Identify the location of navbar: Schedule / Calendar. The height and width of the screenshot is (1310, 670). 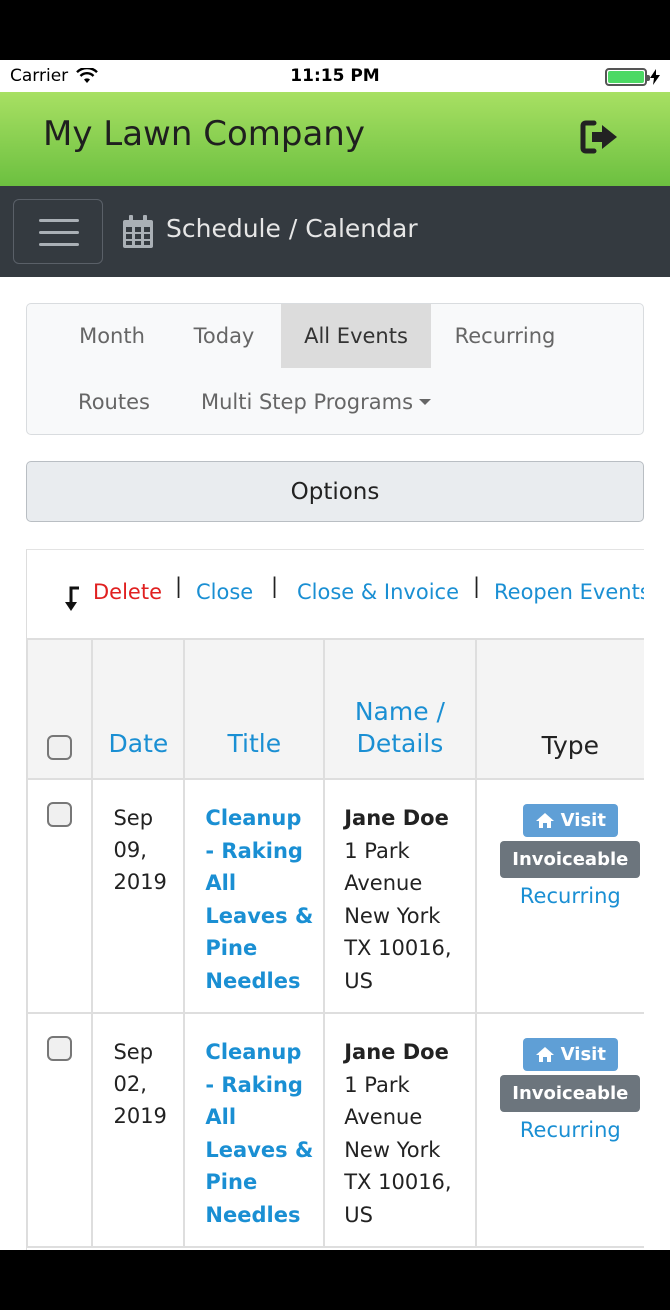
(335, 231).